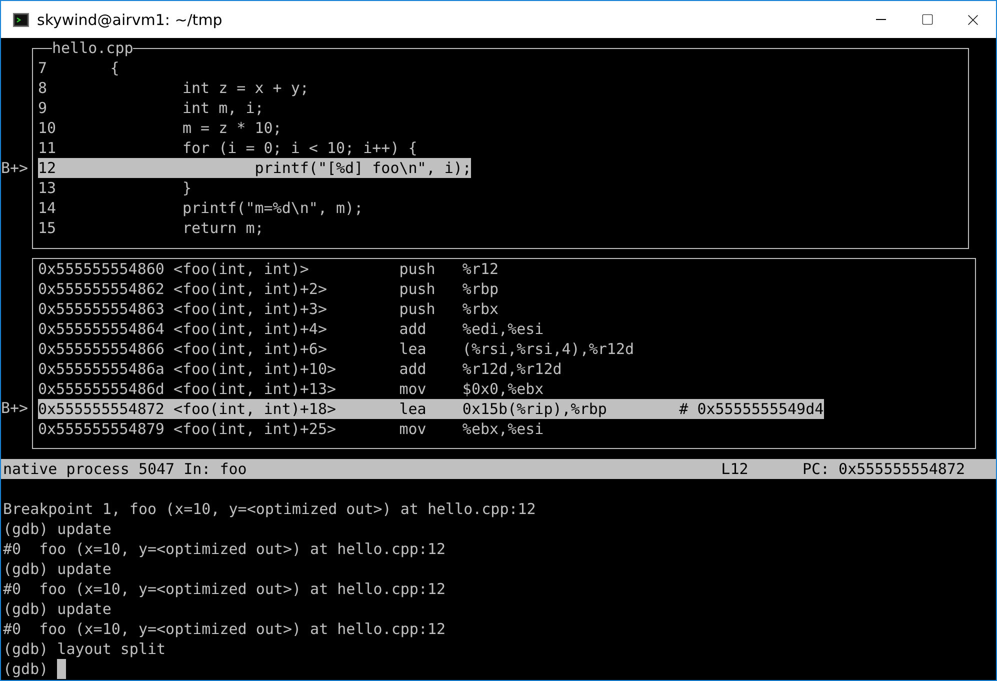 The height and width of the screenshot is (681, 997). What do you see at coordinates (48, 188) in the screenshot?
I see `line-number: 13` at bounding box center [48, 188].